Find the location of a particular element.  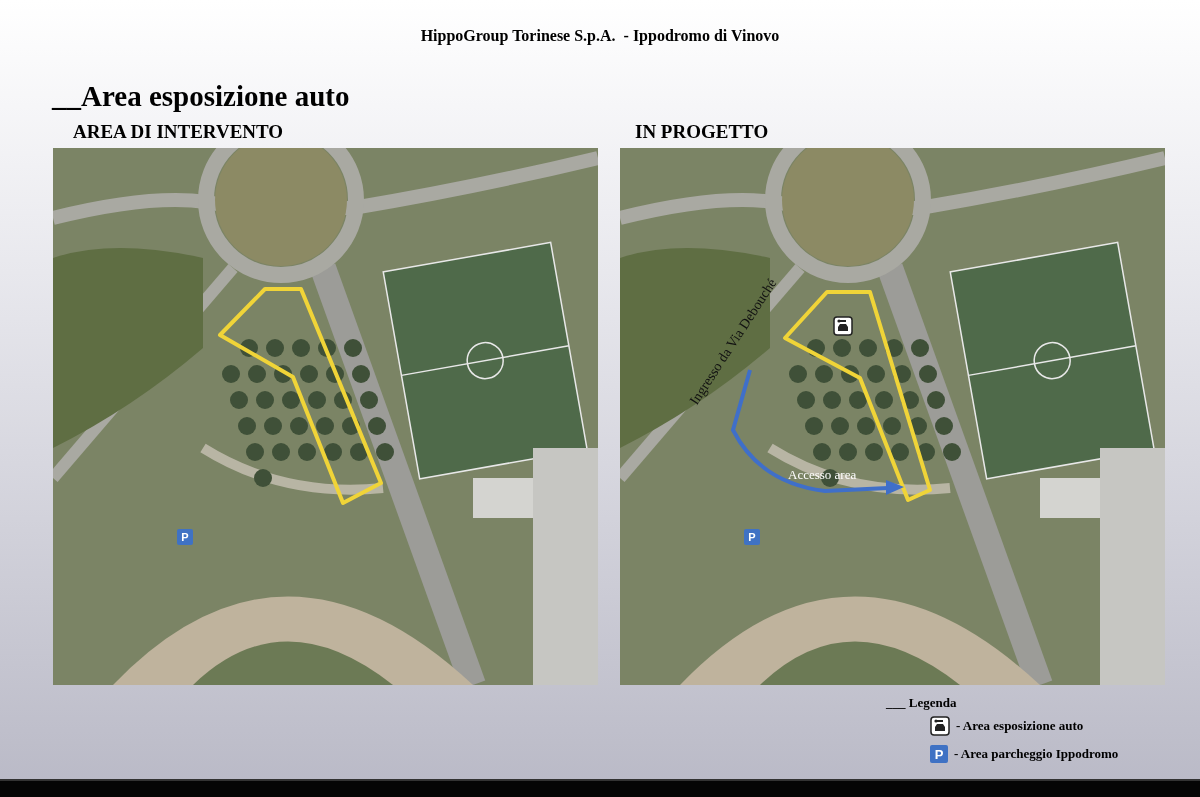

panel-heading: AREA DI INTERVENTO is located at coordinates (178, 132).